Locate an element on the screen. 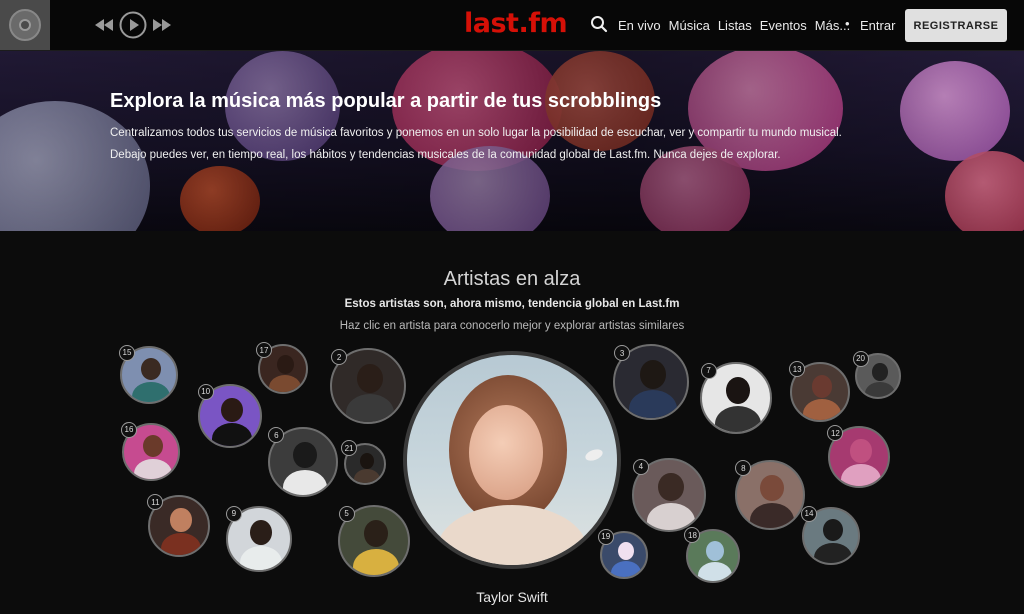  artist-rank-badge: 14 is located at coordinates (808, 513).